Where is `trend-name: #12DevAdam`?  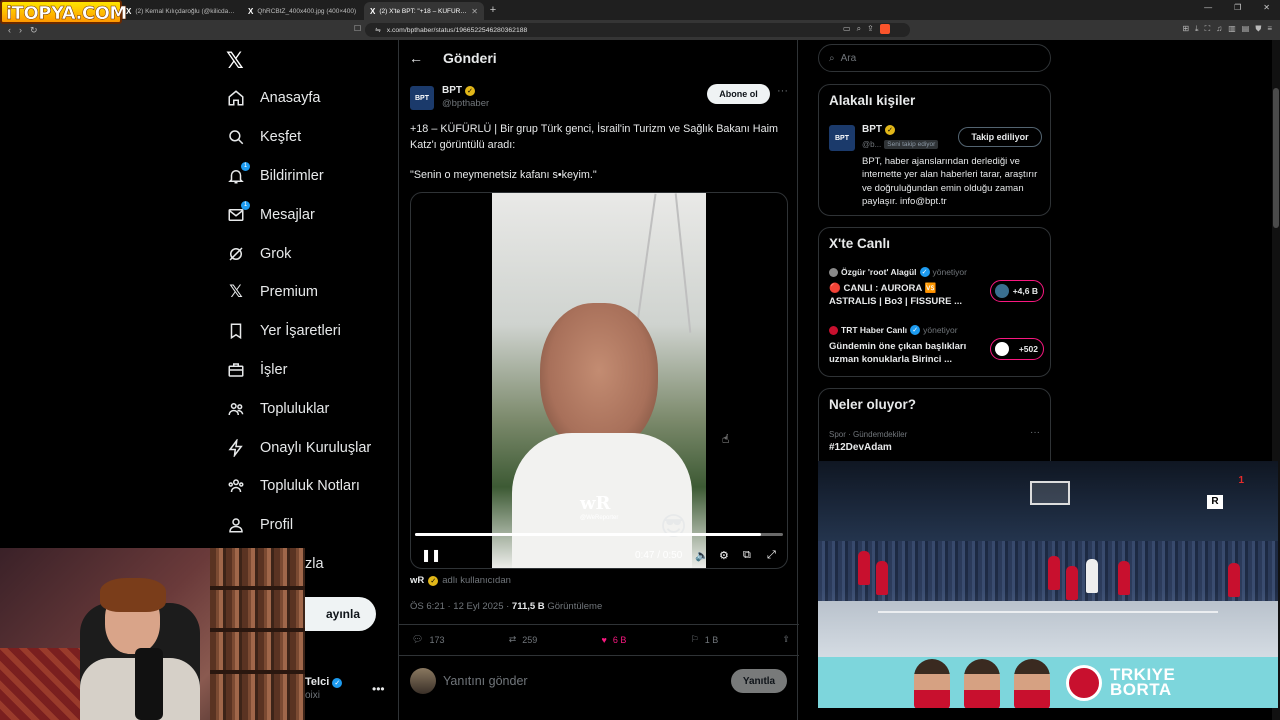 trend-name: #12DevAdam is located at coordinates (860, 447).